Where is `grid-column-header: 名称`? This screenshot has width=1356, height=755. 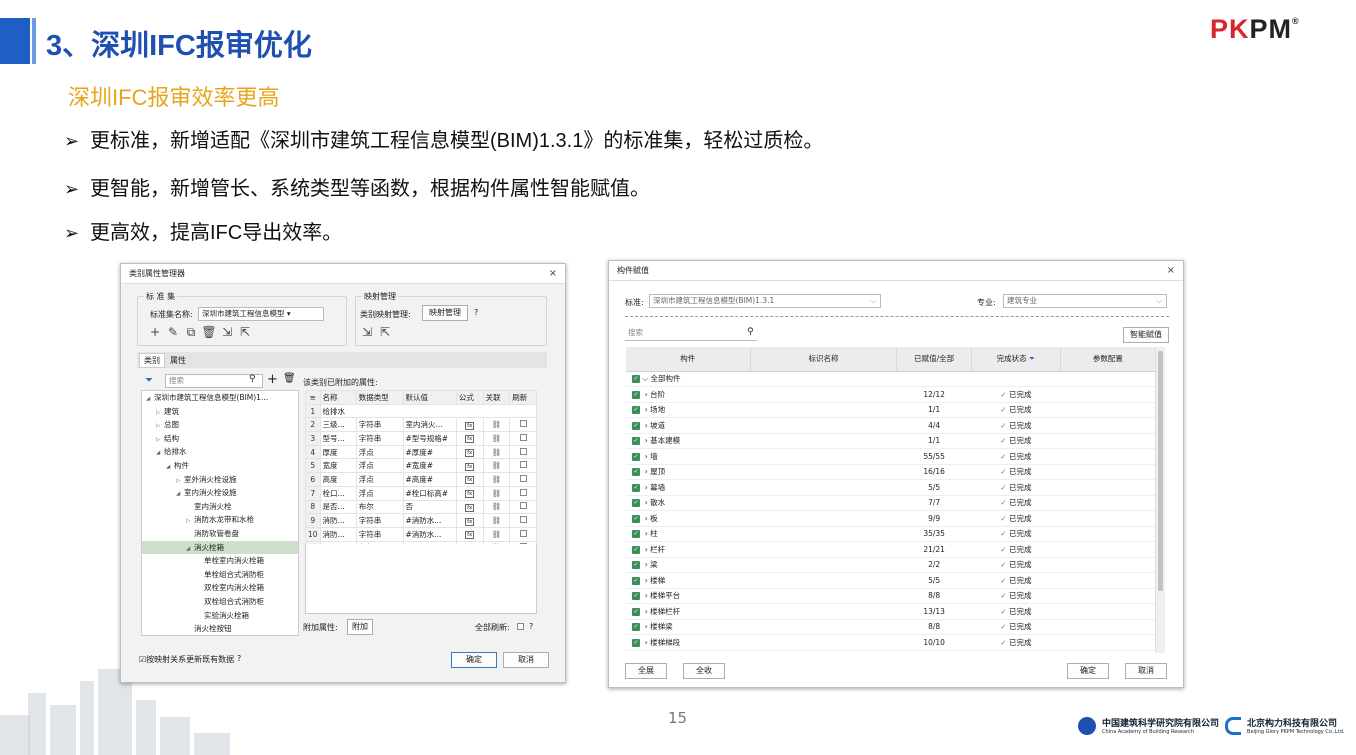 grid-column-header: 名称 is located at coordinates (338, 397).